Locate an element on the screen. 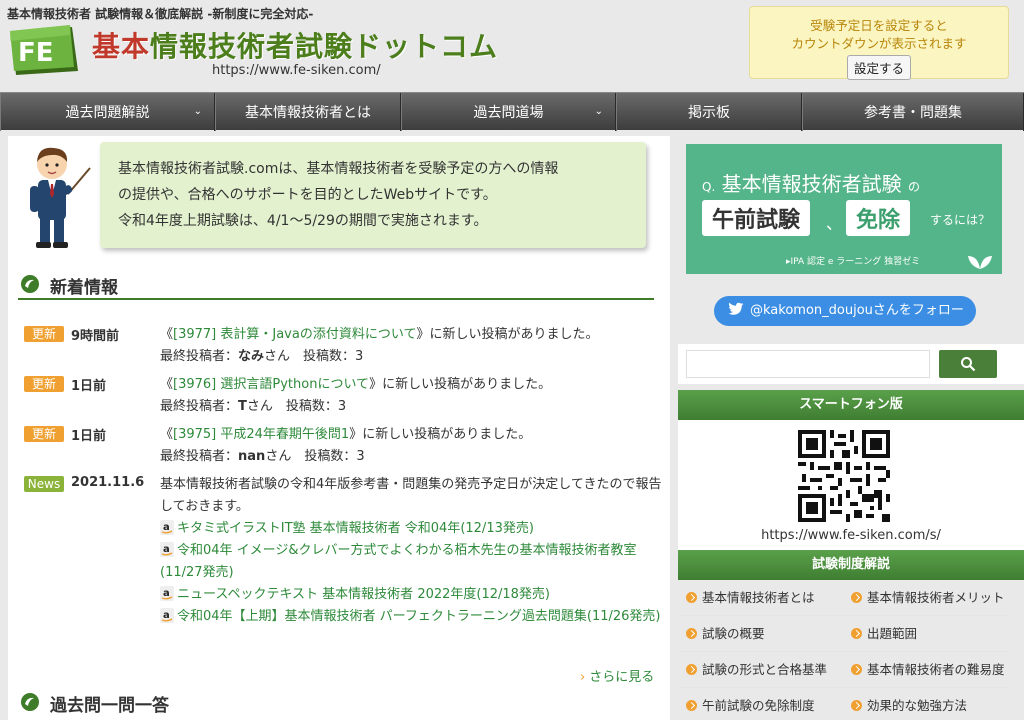 The height and width of the screenshot is (720, 1024). exam-link: 午前試験の免除制度 is located at coordinates (762, 704).